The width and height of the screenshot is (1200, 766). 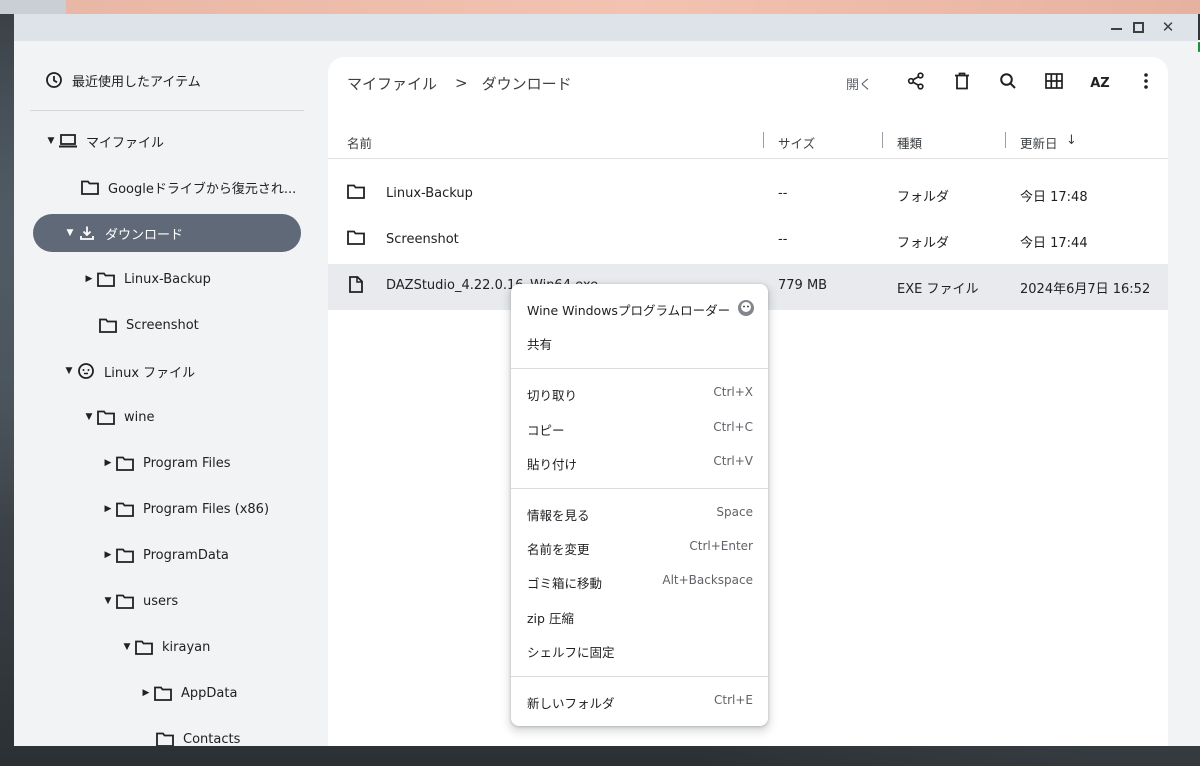 I want to click on maximize-button, so click(x=1138, y=27).